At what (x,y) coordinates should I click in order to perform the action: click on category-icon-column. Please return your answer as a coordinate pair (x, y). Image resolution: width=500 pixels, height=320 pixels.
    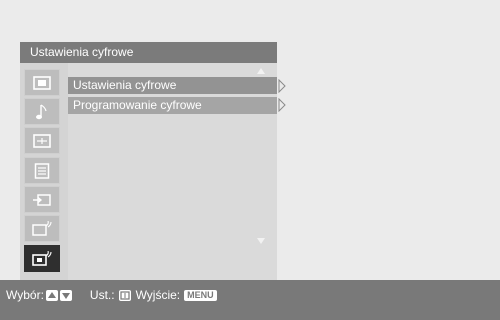
    Looking at the image, I should click on (42, 172).